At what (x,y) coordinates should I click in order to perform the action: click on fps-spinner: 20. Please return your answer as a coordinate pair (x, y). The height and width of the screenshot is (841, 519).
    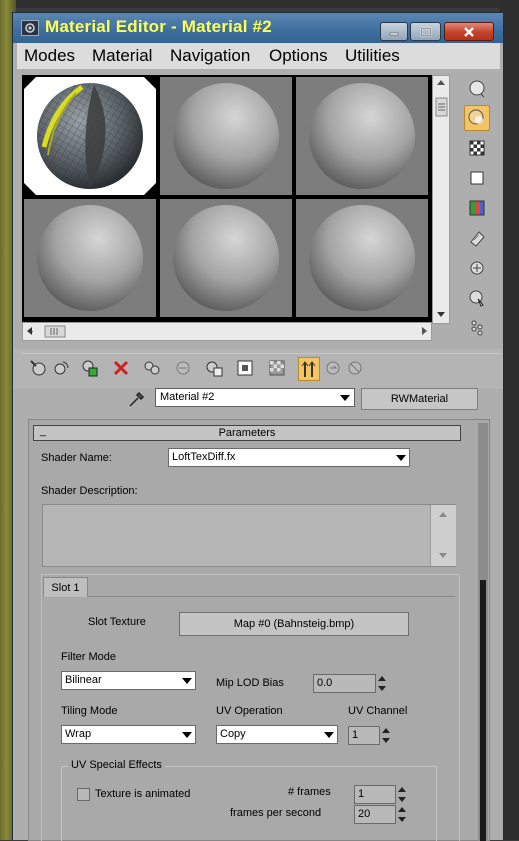
    Looking at the image, I should click on (380, 814).